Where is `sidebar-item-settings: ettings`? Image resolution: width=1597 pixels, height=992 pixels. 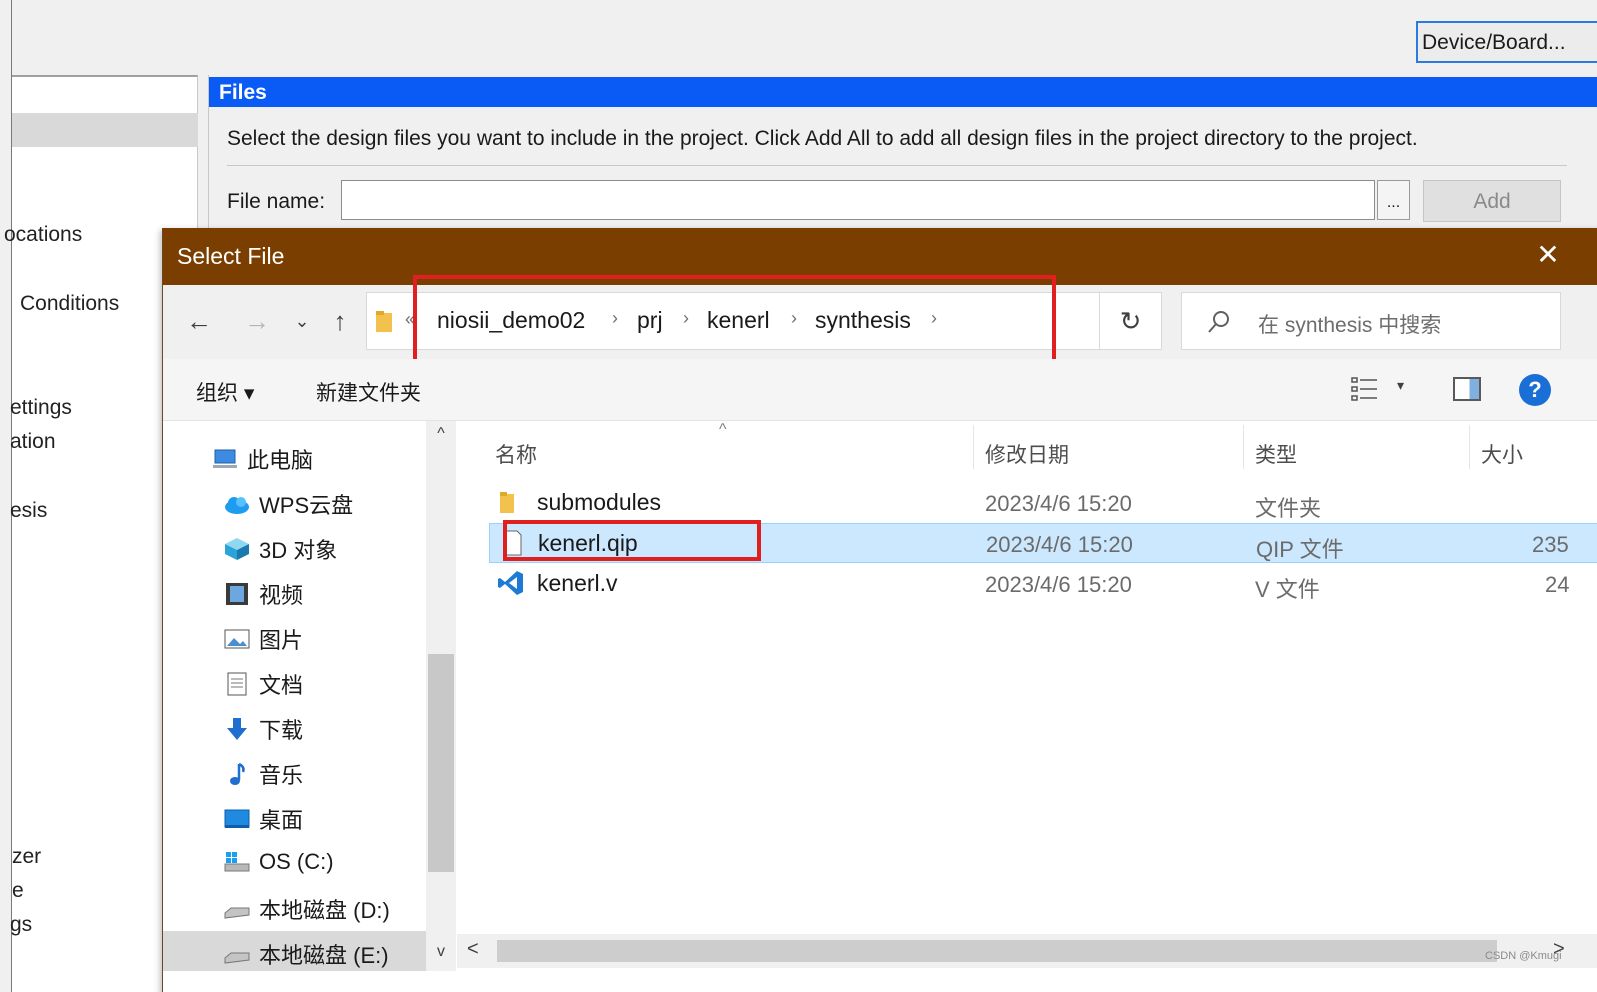 sidebar-item-settings: ettings is located at coordinates (41, 408).